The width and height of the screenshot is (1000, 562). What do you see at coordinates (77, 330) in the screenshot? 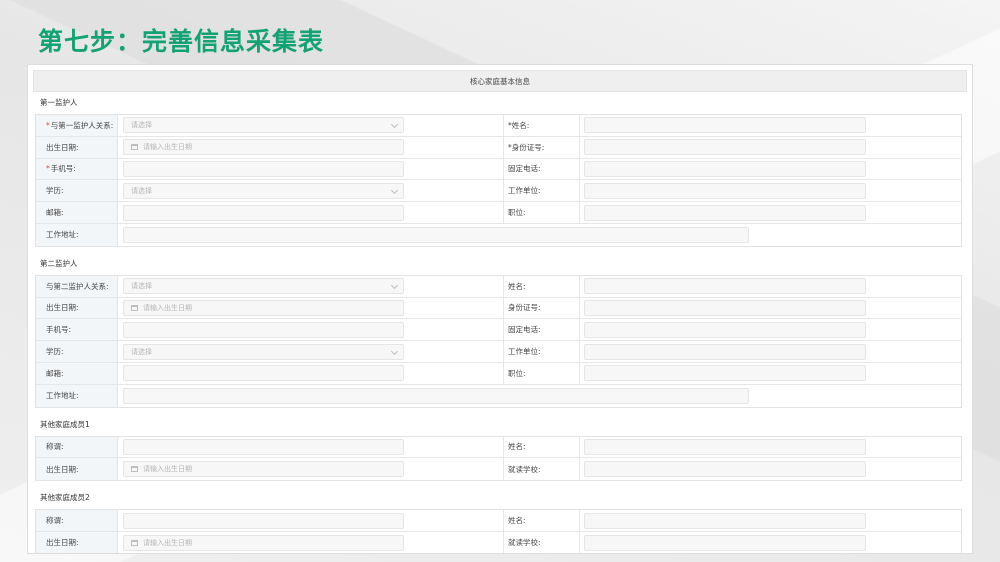
I see `field-label: 手机号:` at bounding box center [77, 330].